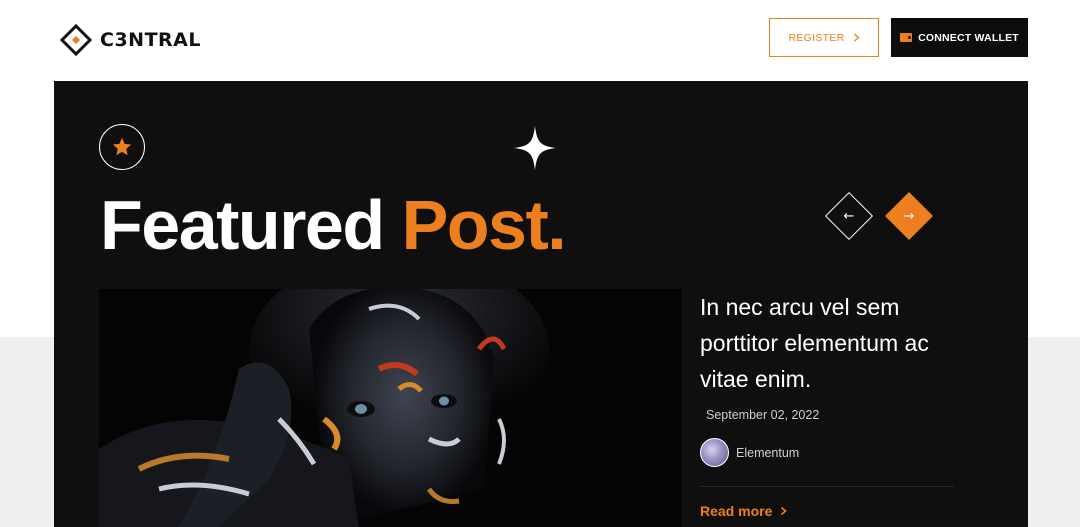  I want to click on divider, so click(827, 486).